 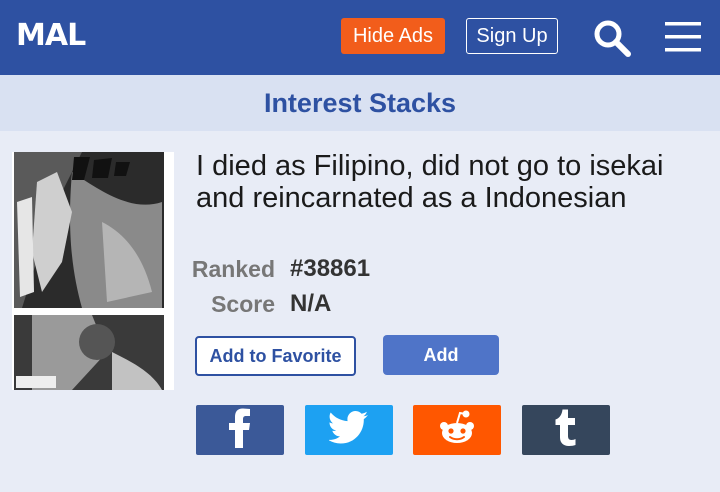 What do you see at coordinates (512, 36) in the screenshot?
I see `sign-up-button: Sign Up` at bounding box center [512, 36].